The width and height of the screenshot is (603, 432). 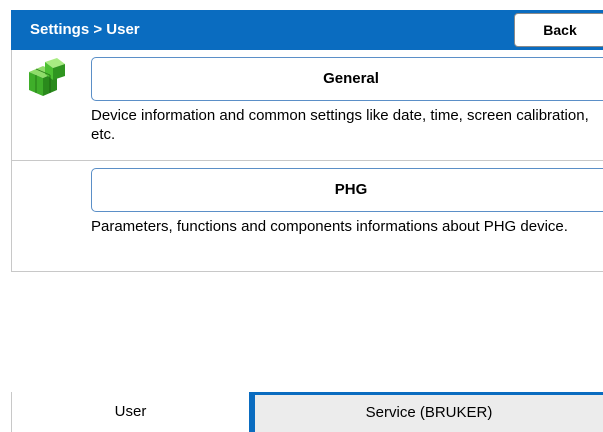 What do you see at coordinates (307, 30) in the screenshot?
I see `title-bar: Settings > User Back` at bounding box center [307, 30].